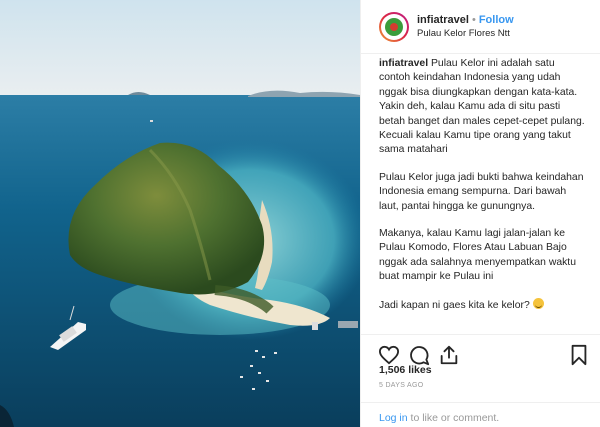  What do you see at coordinates (401, 385) in the screenshot?
I see `post-timestamp: 5 DAYS AGO` at bounding box center [401, 385].